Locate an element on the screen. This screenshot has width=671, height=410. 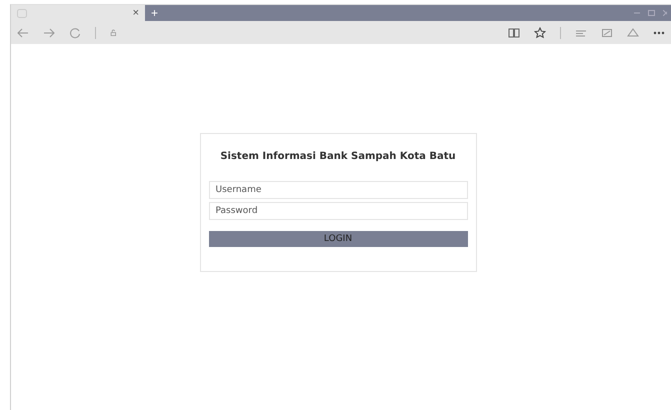
star-icon is located at coordinates (540, 32).